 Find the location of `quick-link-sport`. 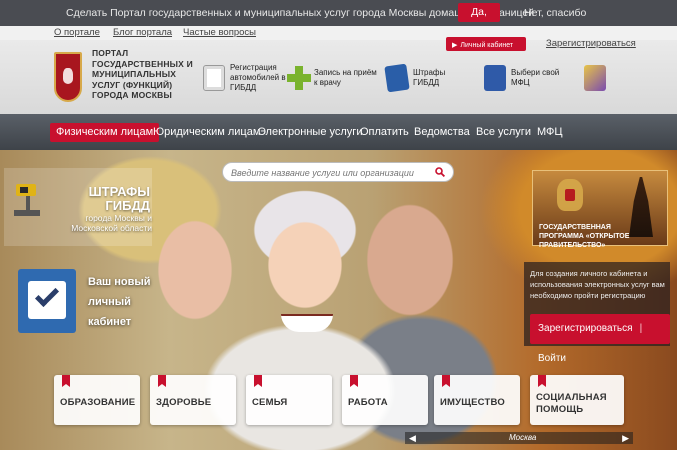

quick-link-sport is located at coordinates (597, 78).